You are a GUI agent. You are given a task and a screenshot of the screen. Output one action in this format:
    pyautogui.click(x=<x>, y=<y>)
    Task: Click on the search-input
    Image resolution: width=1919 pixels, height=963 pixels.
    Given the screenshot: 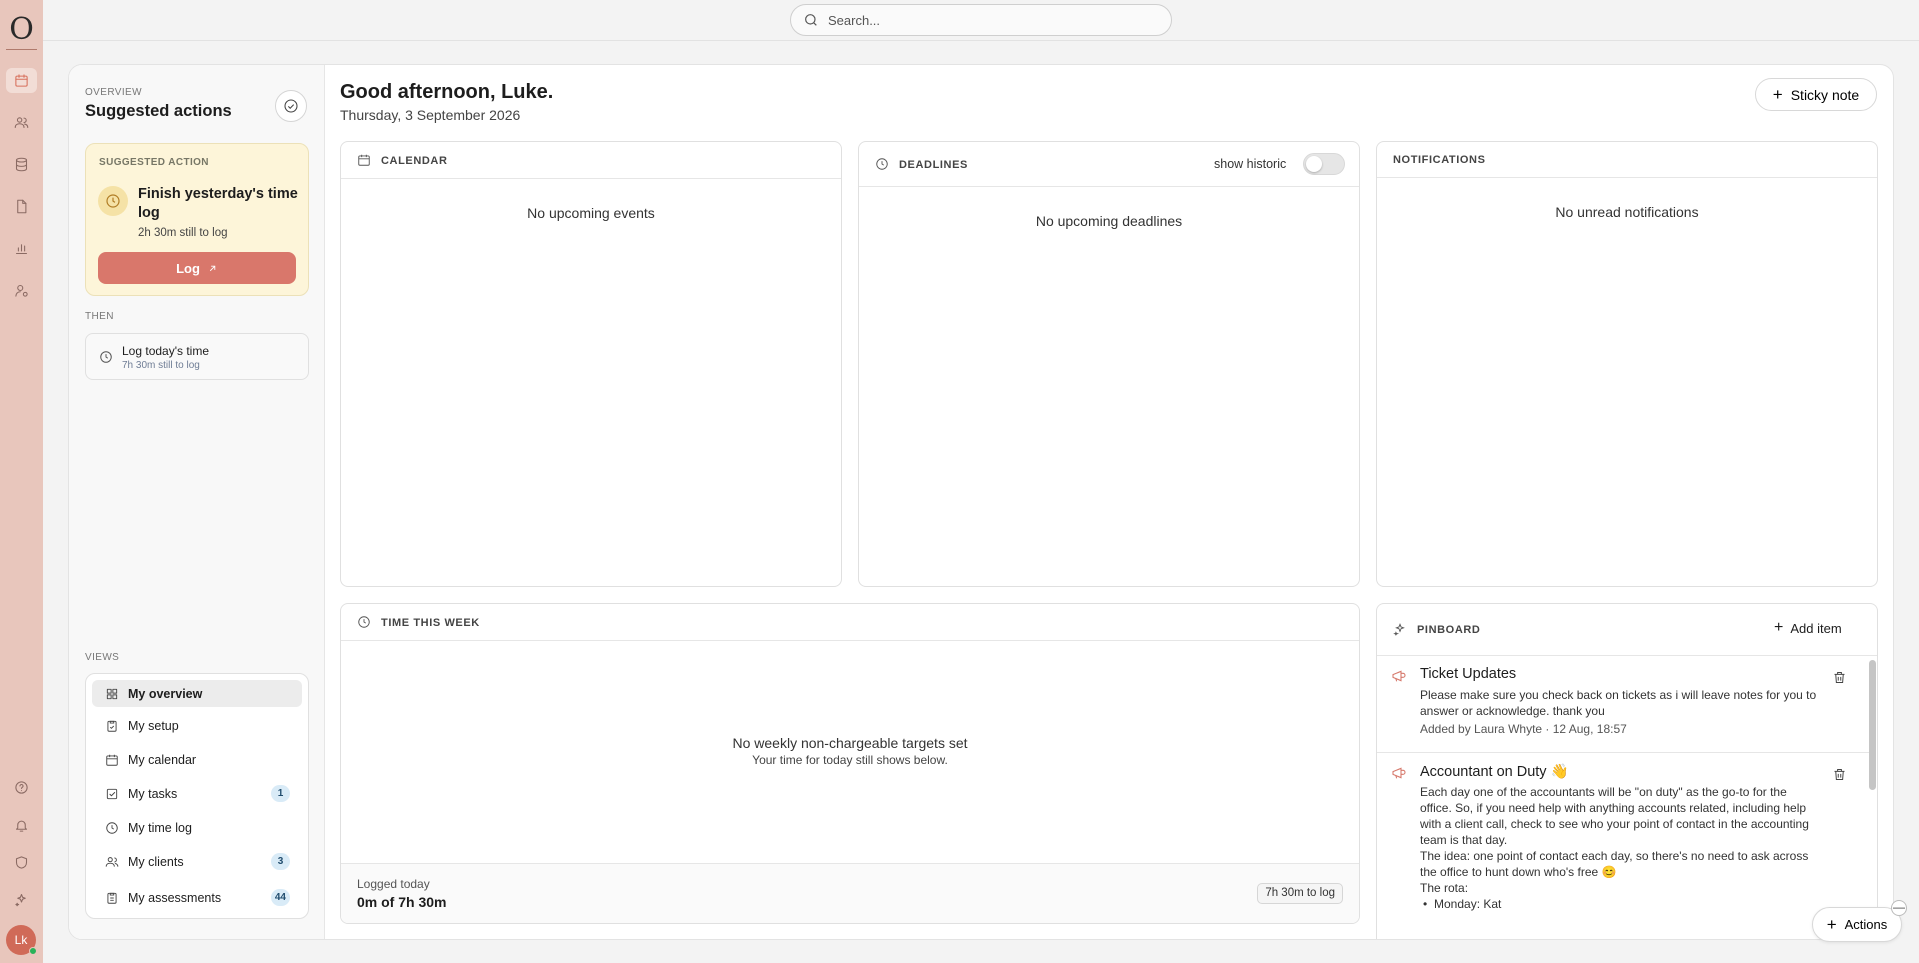 What is the action you would take?
    pyautogui.click(x=988, y=20)
    